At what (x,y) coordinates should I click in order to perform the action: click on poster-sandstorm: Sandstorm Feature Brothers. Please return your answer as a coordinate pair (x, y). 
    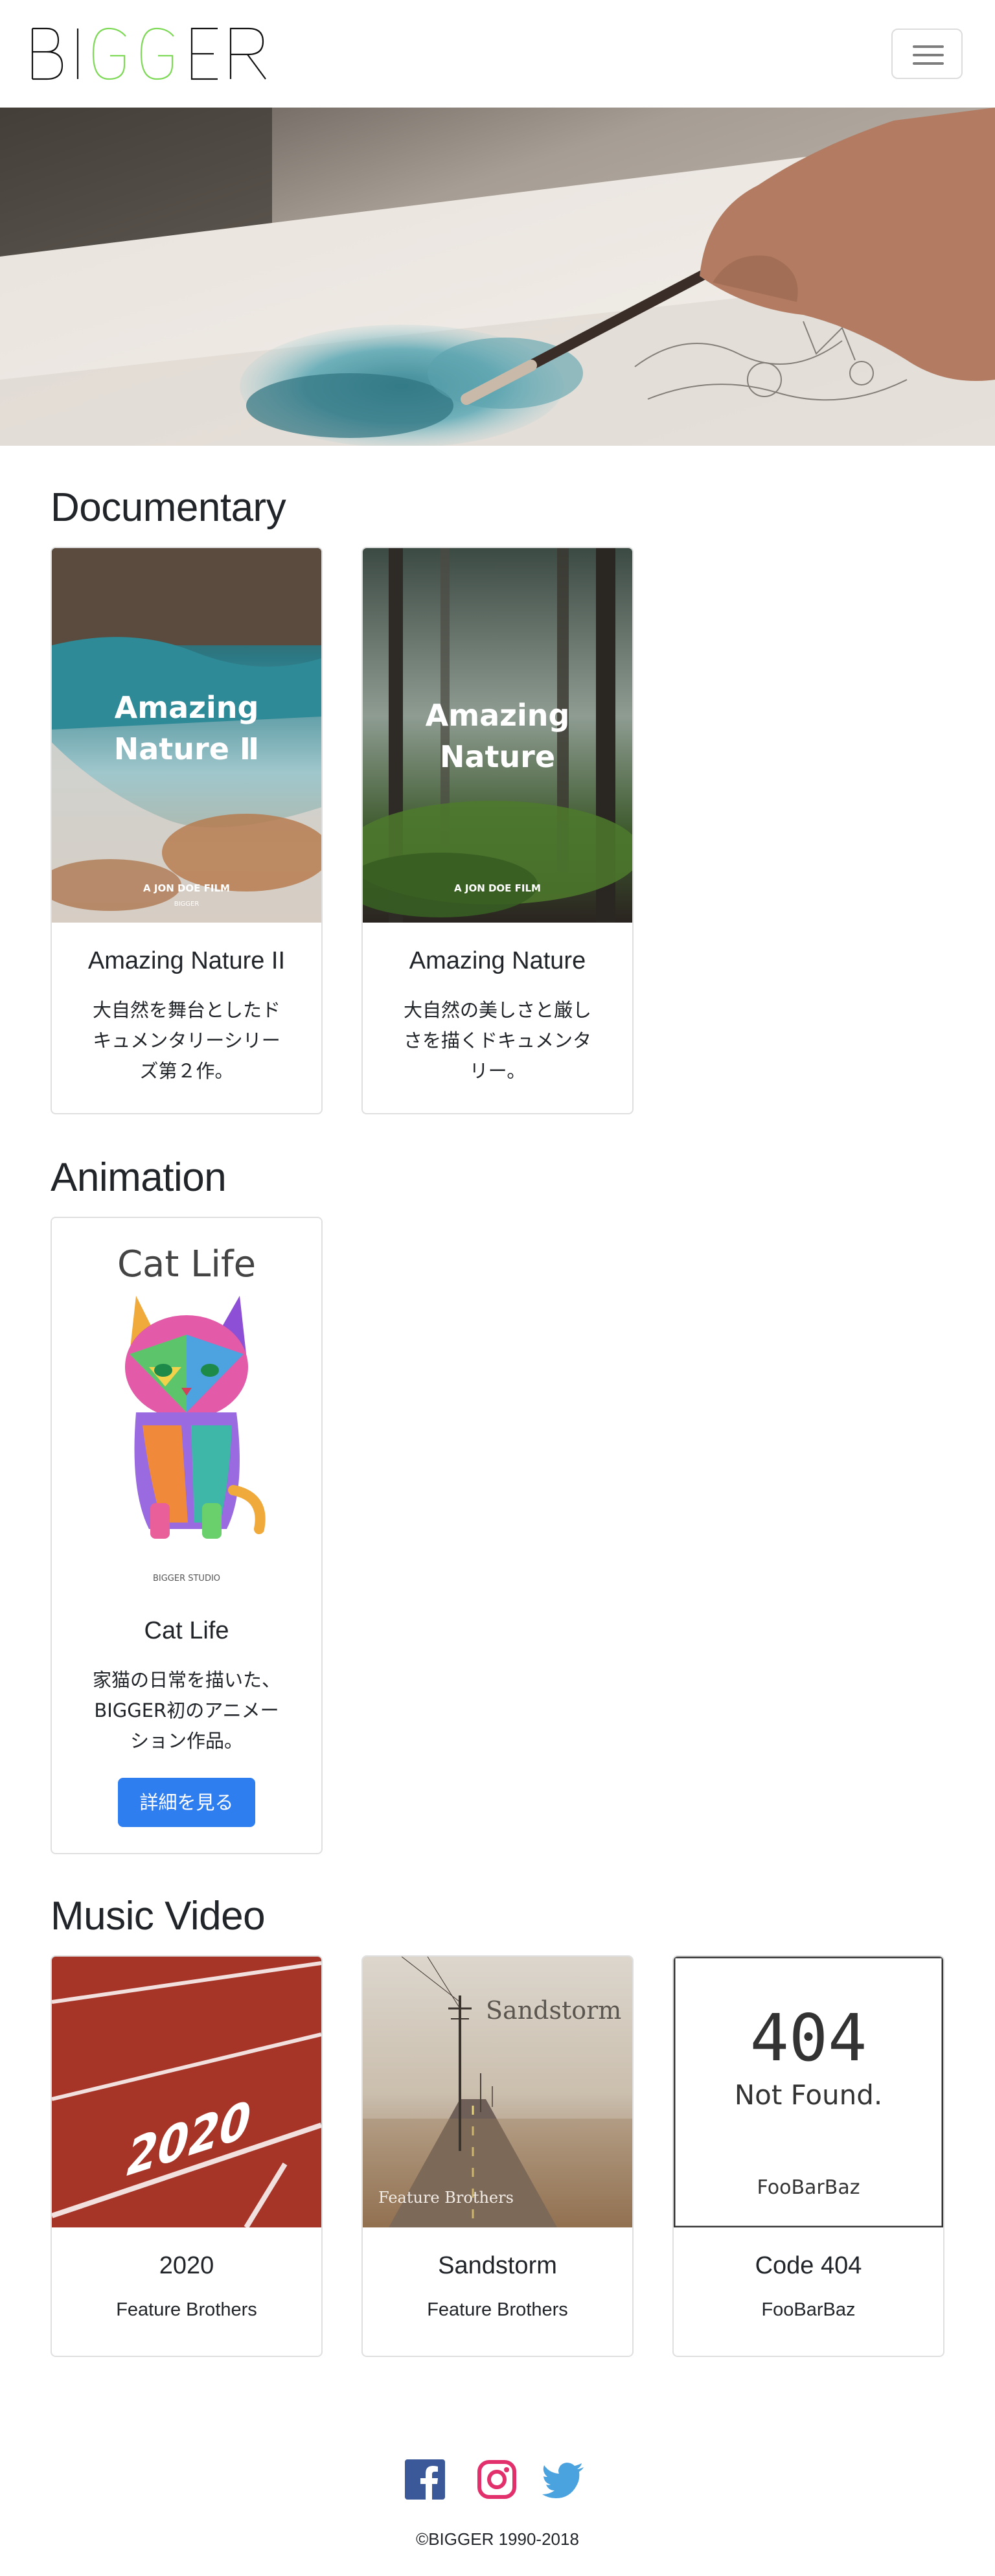
    Looking at the image, I should click on (497, 2092).